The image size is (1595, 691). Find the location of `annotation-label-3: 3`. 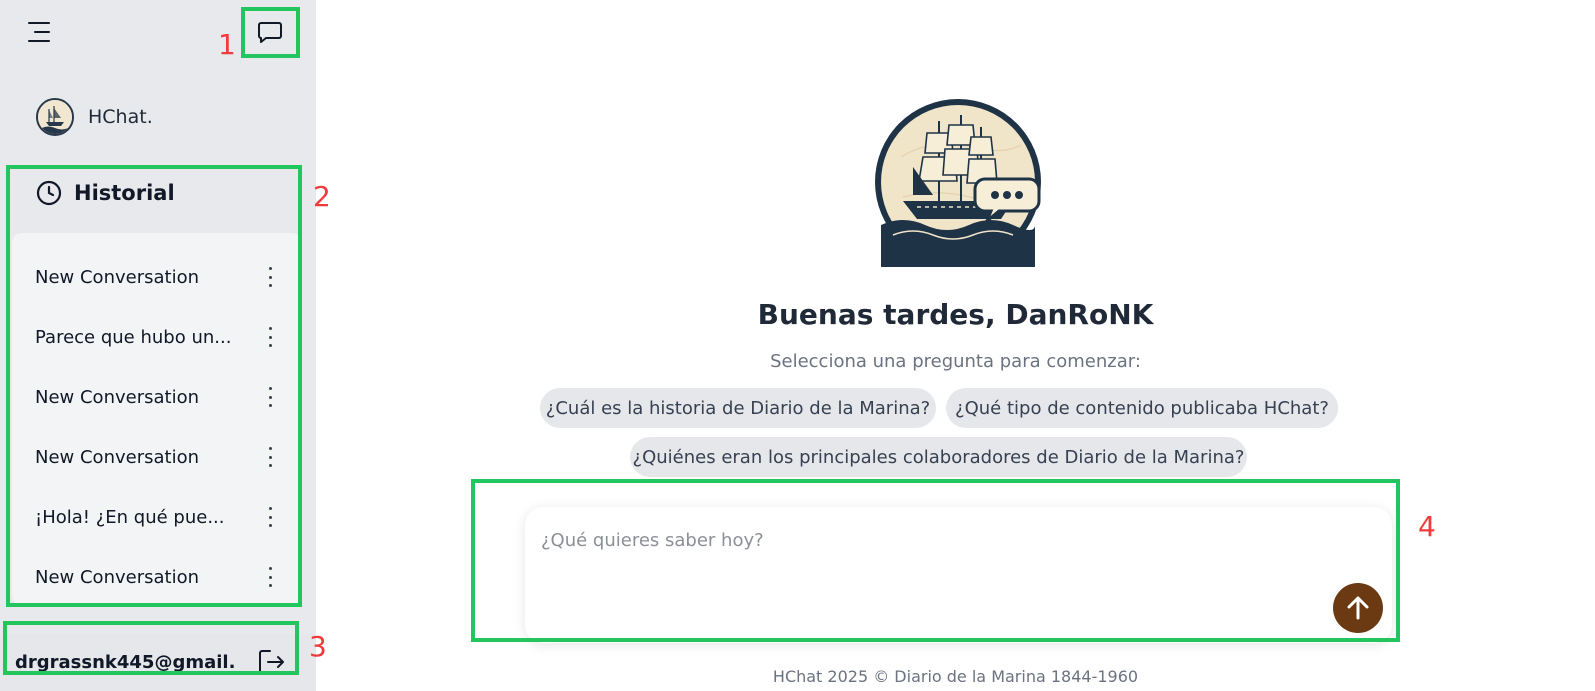

annotation-label-3: 3 is located at coordinates (318, 646).